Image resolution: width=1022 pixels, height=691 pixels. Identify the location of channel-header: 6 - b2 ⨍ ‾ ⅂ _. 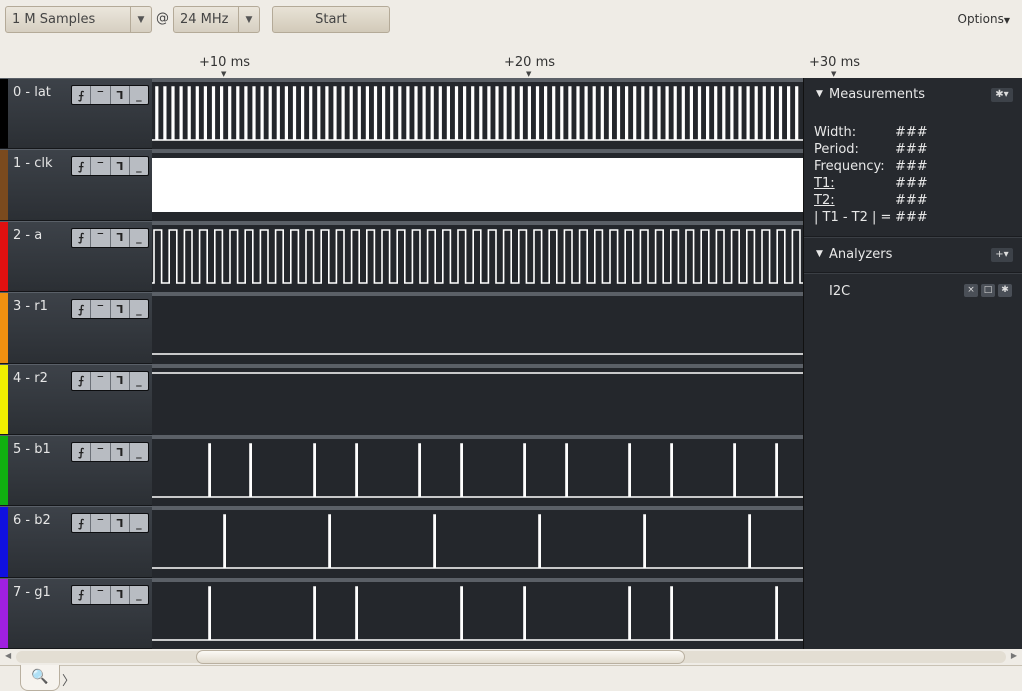
(76, 542).